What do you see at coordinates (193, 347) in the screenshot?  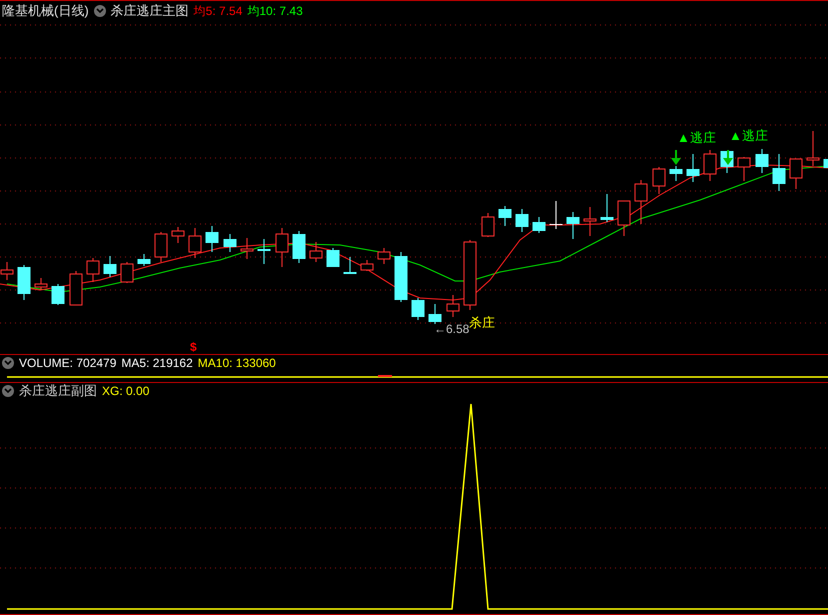 I see `signal-label: $` at bounding box center [193, 347].